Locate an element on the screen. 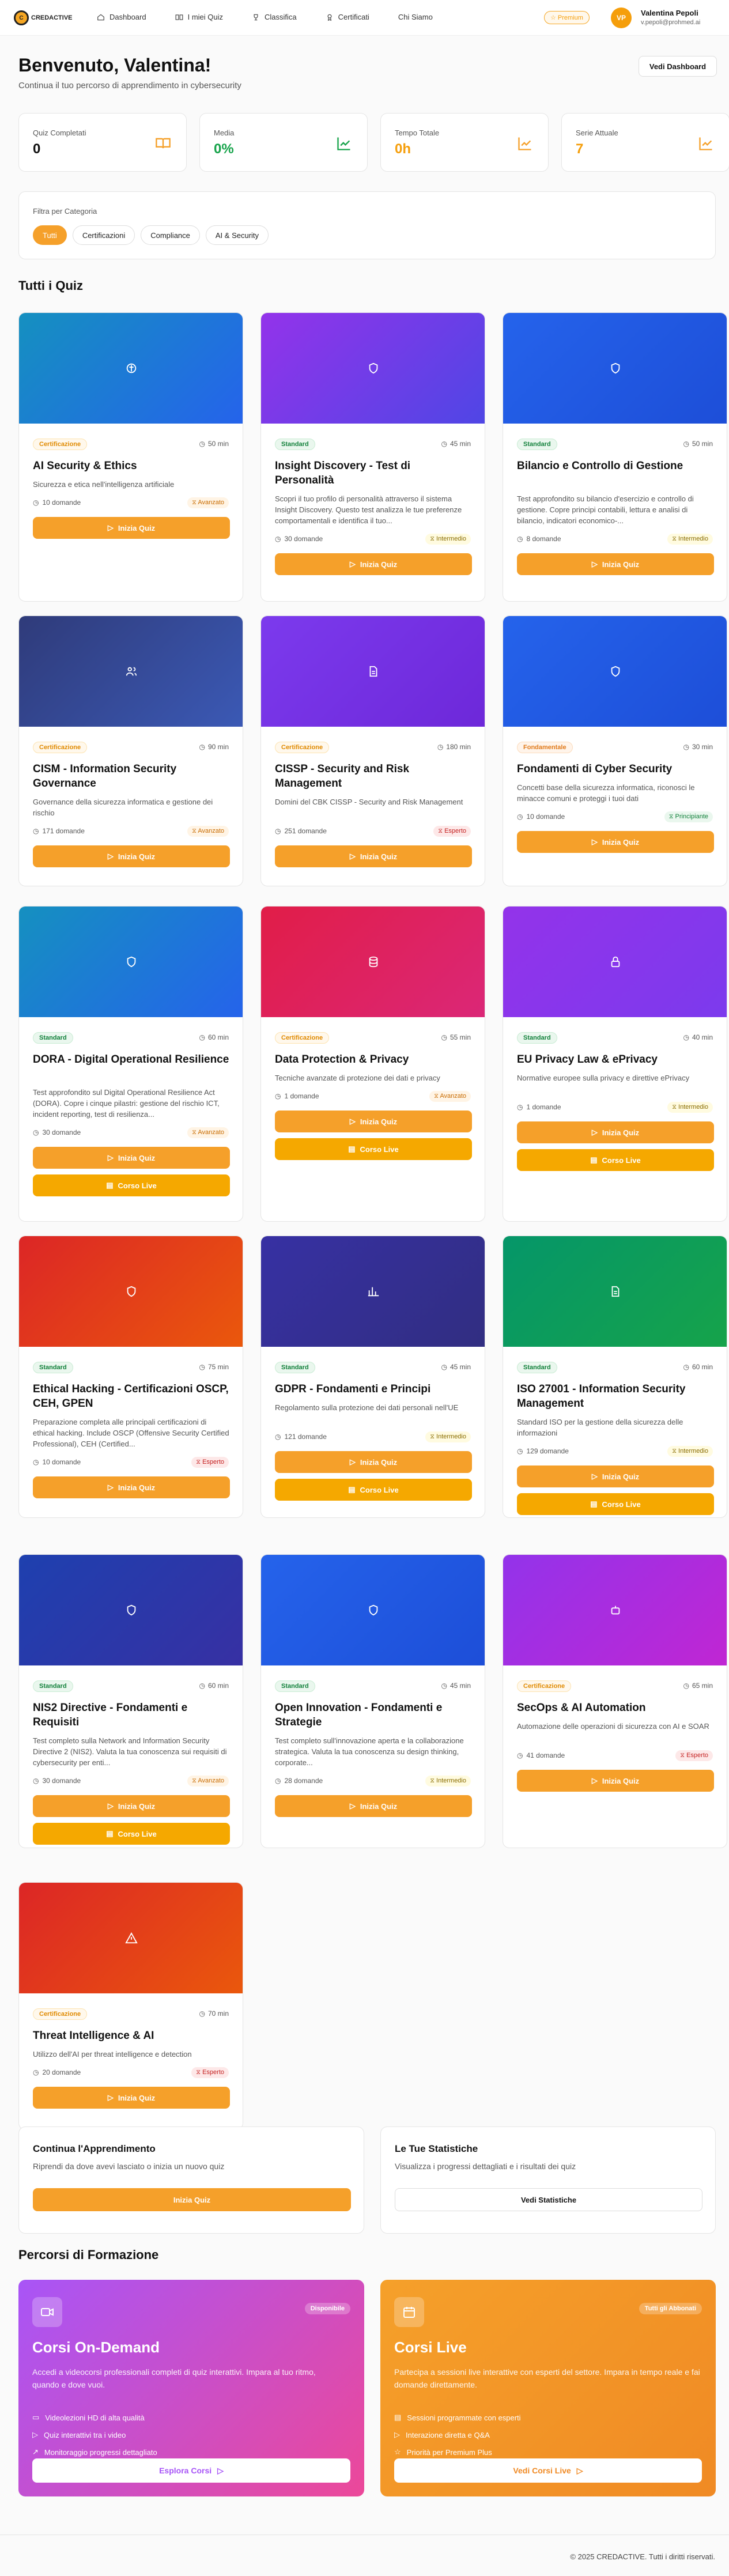 The width and height of the screenshot is (729, 2576). user-name: Valentina Pepoli is located at coordinates (669, 13).